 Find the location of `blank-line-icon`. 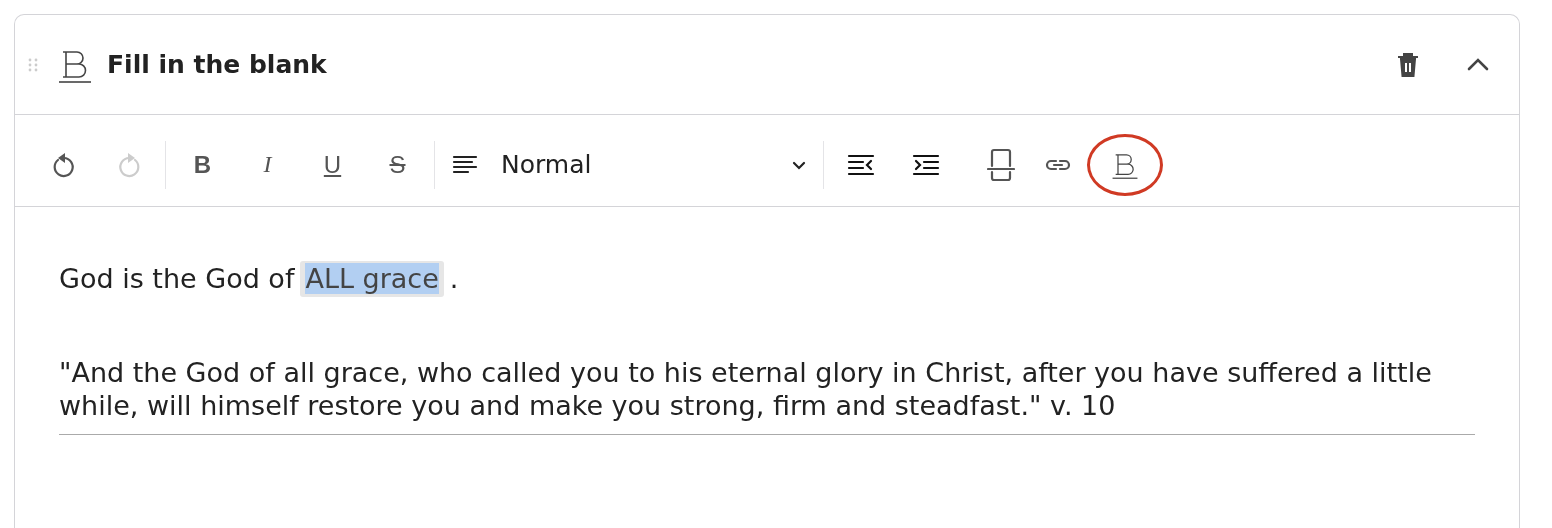

blank-line-icon is located at coordinates (1000, 164).